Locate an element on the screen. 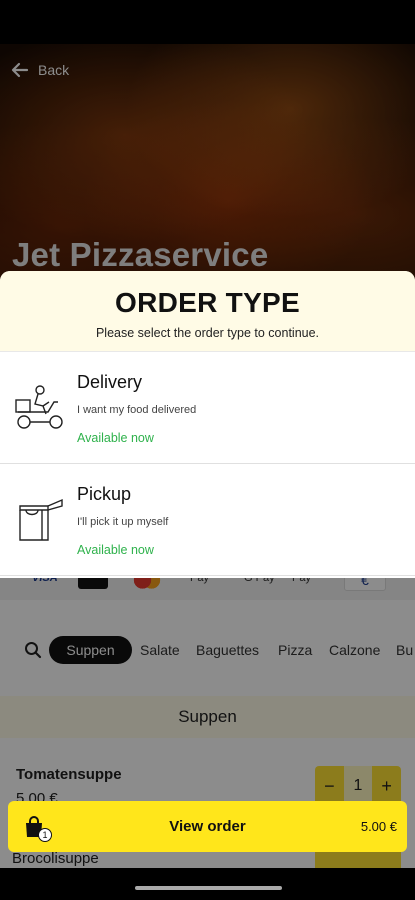 Image resolution: width=415 pixels, height=900 pixels. option-name: Pickup is located at coordinates (104, 494).